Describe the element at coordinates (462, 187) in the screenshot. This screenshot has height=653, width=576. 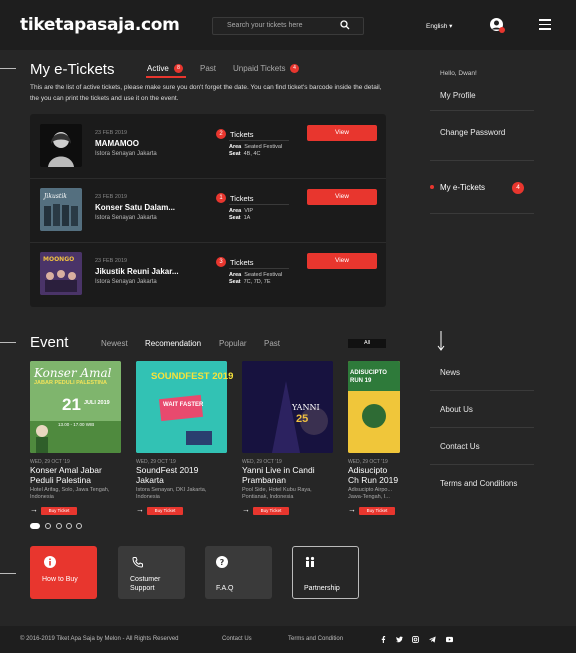
I see `sidebar-item-my-etickets: My e-Tickets` at that location.